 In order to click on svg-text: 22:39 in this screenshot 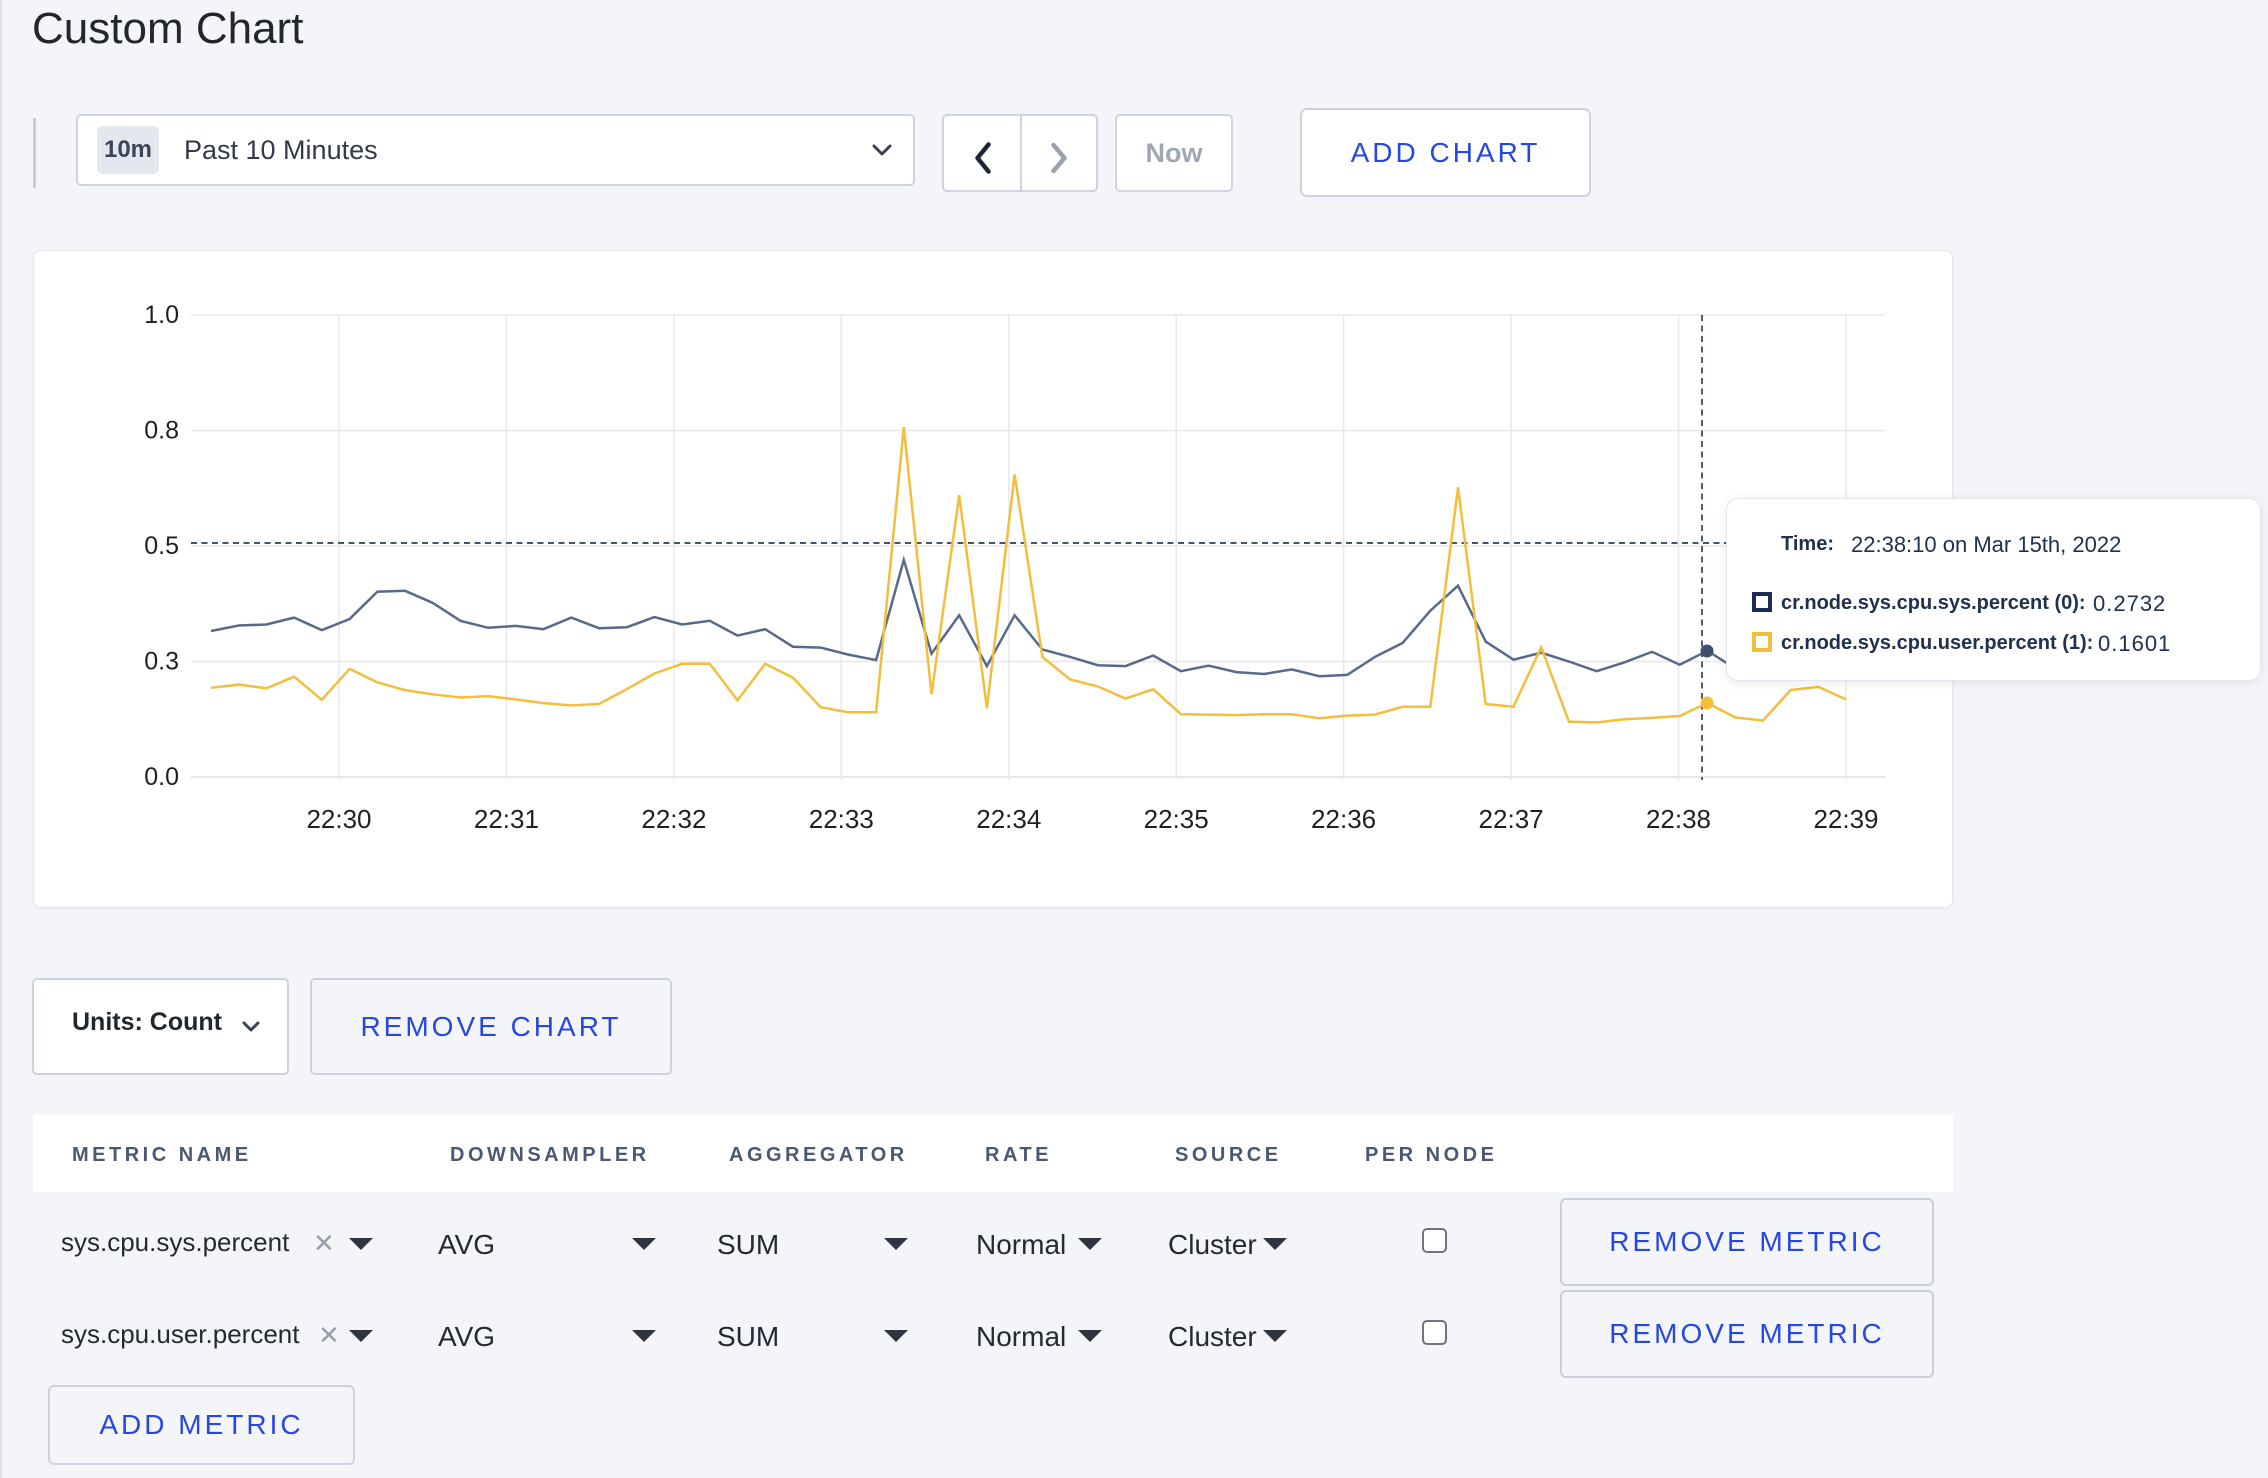, I will do `click(1845, 819)`.